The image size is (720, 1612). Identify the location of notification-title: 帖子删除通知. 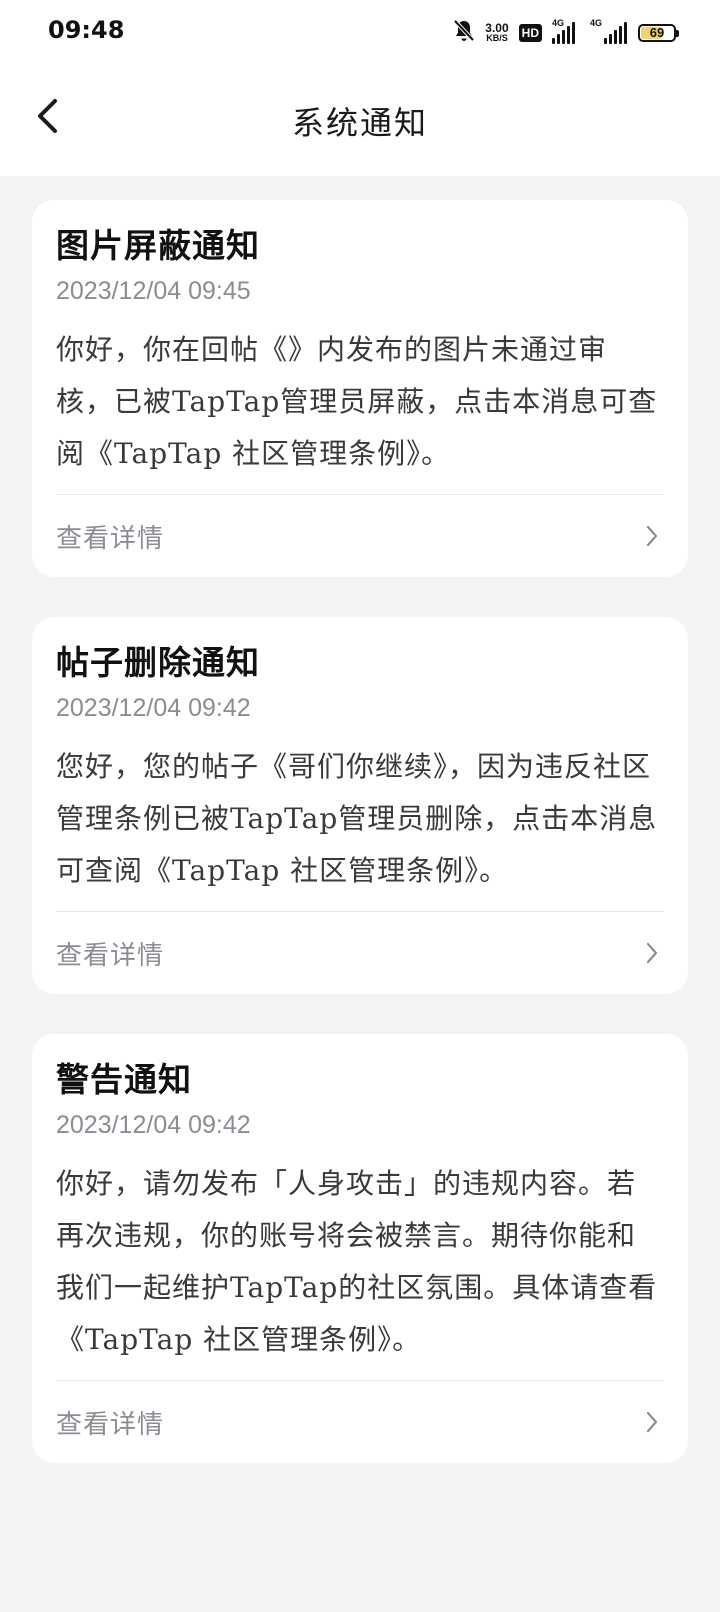
(158, 662).